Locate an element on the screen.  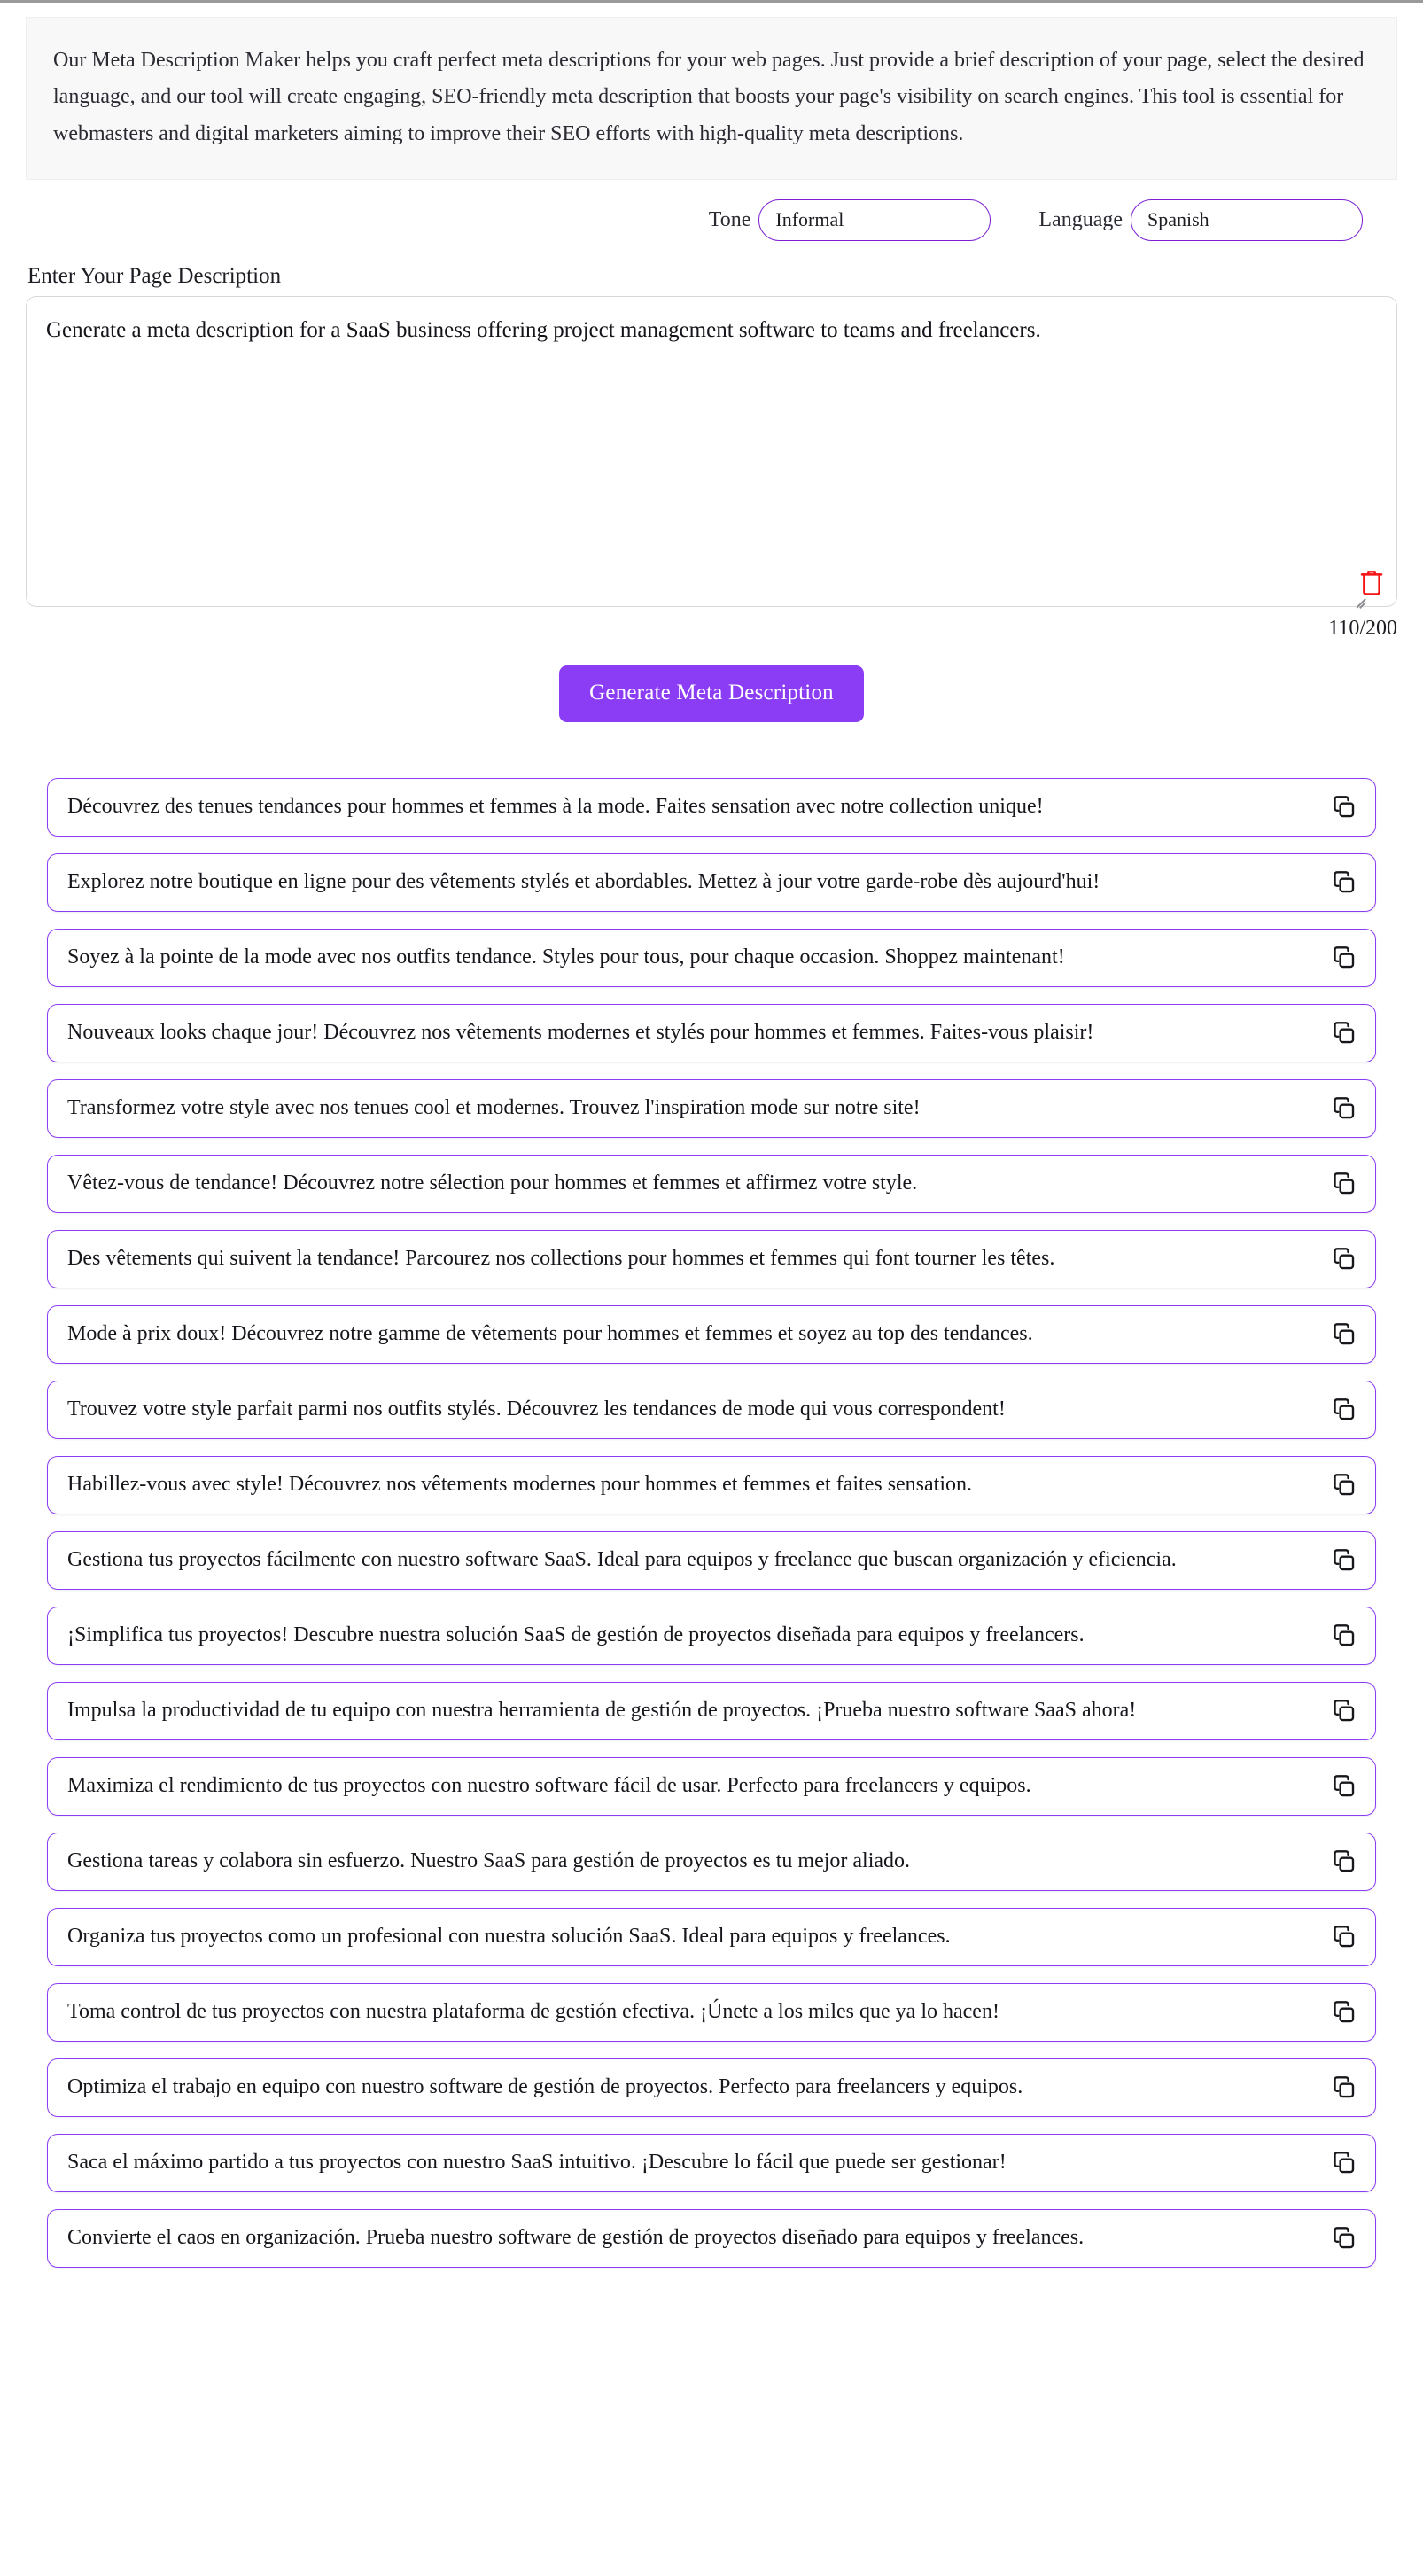
generate-meta-description-button: Generate Meta Description is located at coordinates (711, 693).